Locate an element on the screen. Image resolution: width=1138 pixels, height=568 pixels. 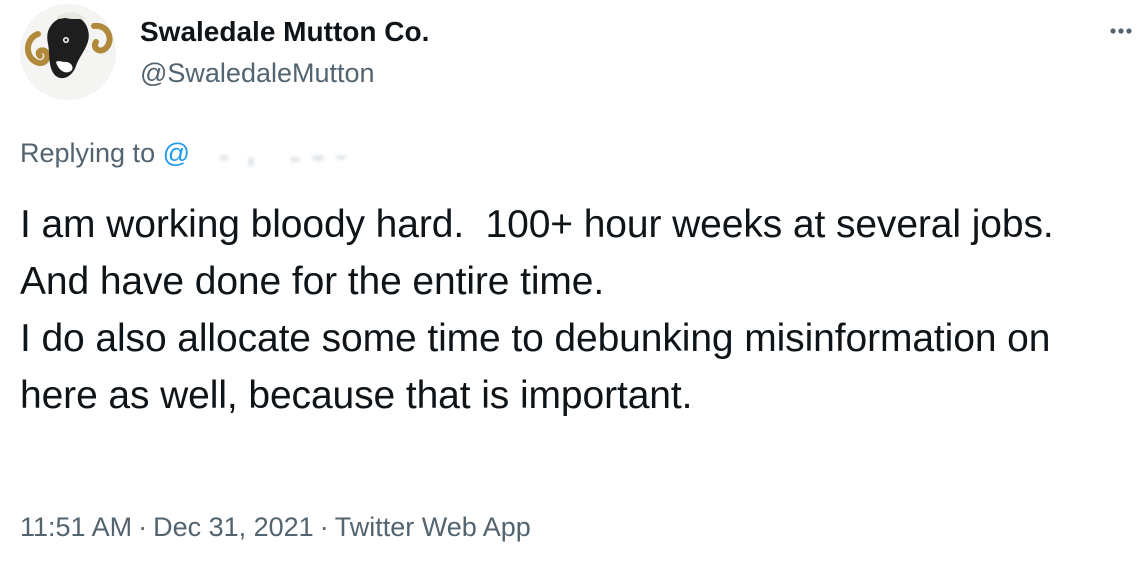
tweet-time: 11:51 AM is located at coordinates (76, 527).